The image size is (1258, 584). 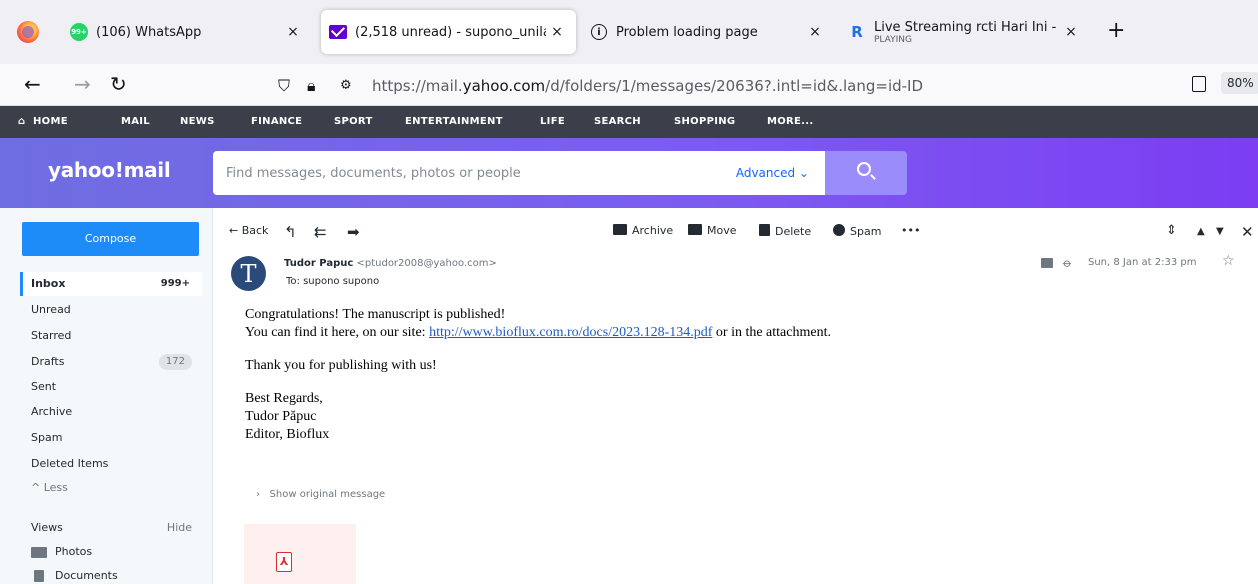 I want to click on reply-icon: ↰, so click(x=290, y=232).